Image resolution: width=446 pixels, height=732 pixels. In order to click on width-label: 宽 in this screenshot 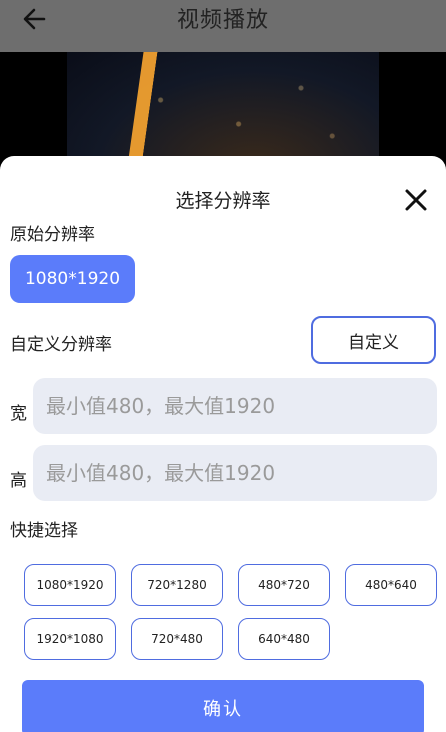, I will do `click(18, 414)`.